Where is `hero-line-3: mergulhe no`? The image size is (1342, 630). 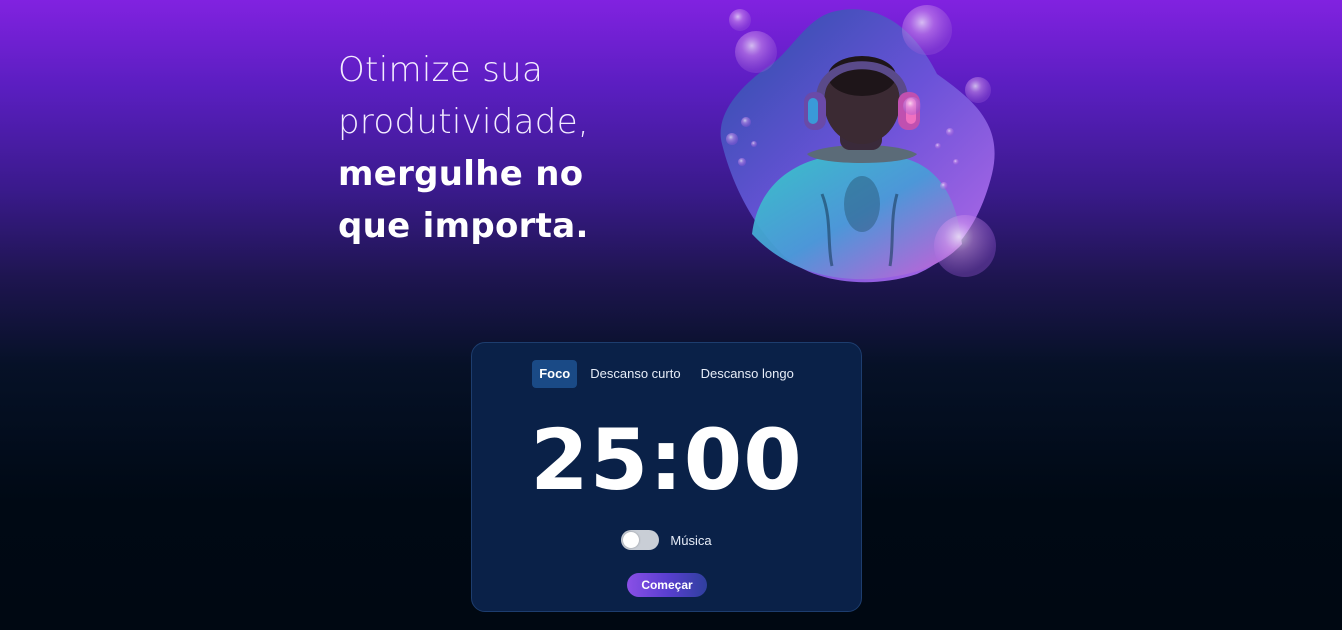
hero-line-3: mergulhe no is located at coordinates (461, 174).